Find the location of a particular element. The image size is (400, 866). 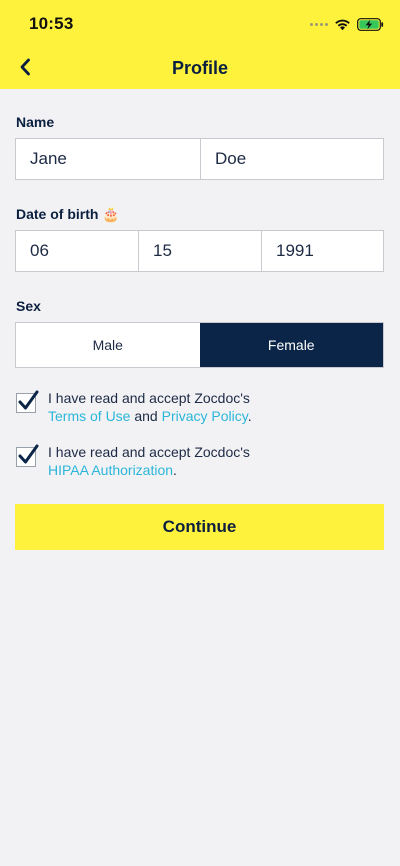

sex-label: Sex is located at coordinates (28, 306).